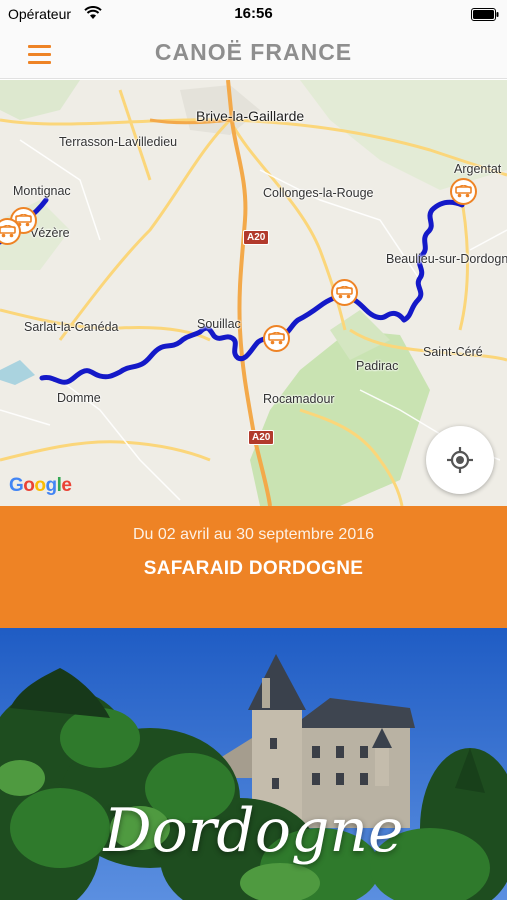  I want to click on event-title: SAFARAID DORDOGNE, so click(253, 568).